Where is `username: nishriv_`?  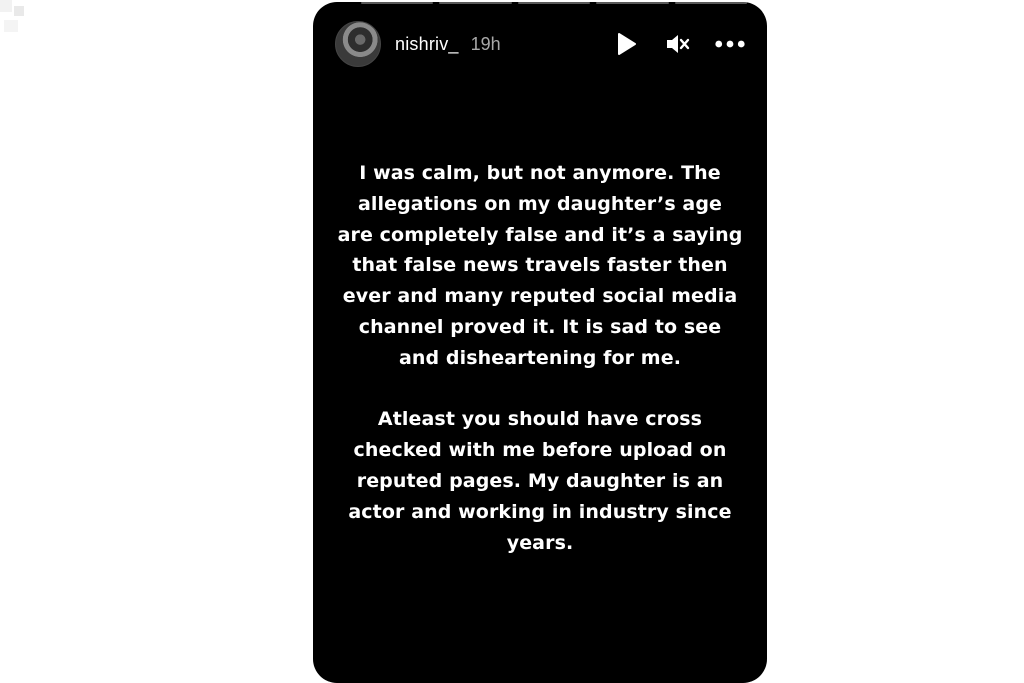
username: nishriv_ is located at coordinates (427, 44).